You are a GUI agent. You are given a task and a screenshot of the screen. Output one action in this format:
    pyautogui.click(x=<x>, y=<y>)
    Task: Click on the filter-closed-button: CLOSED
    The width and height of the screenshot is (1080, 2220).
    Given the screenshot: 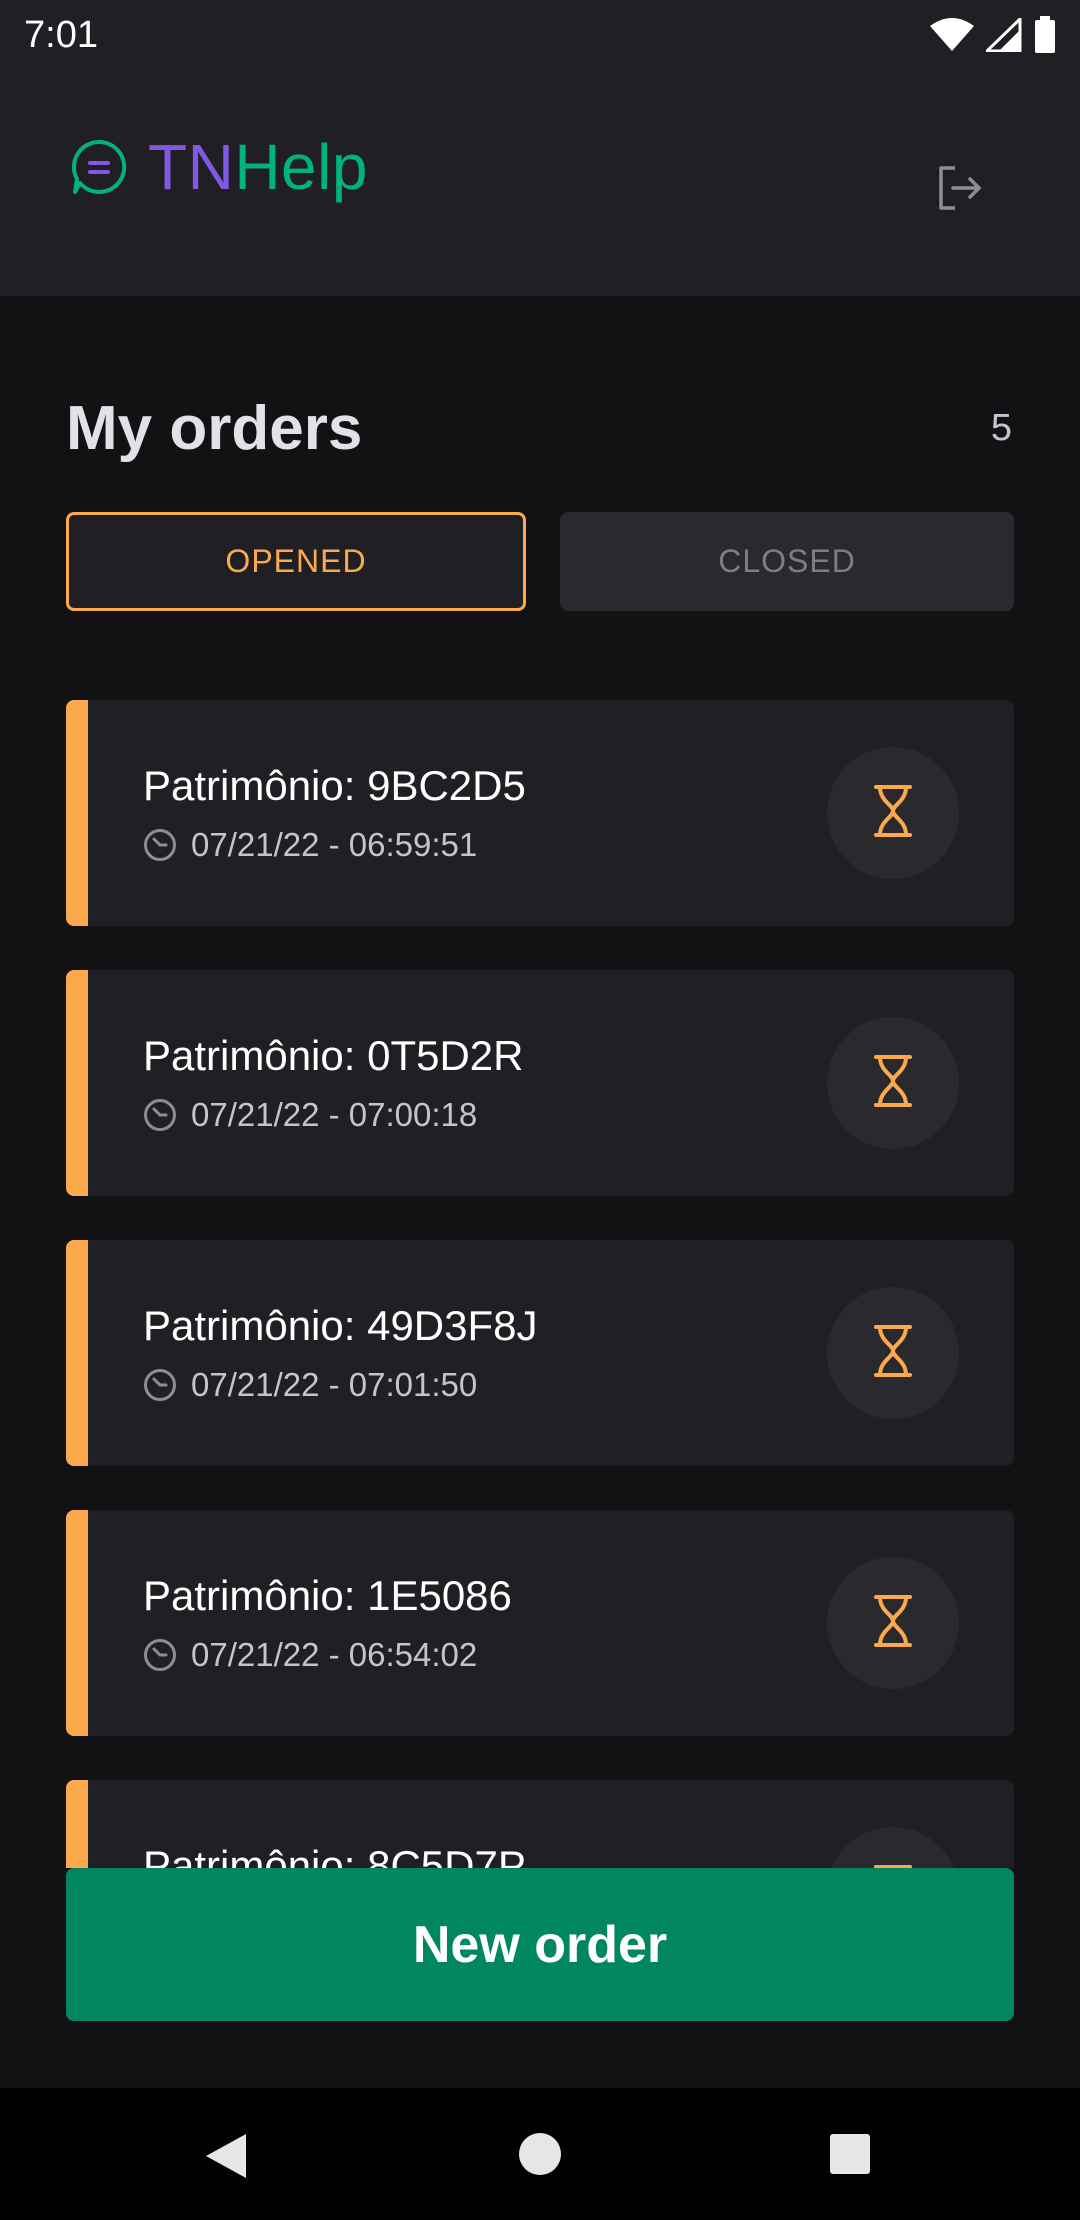 What is the action you would take?
    pyautogui.click(x=787, y=561)
    